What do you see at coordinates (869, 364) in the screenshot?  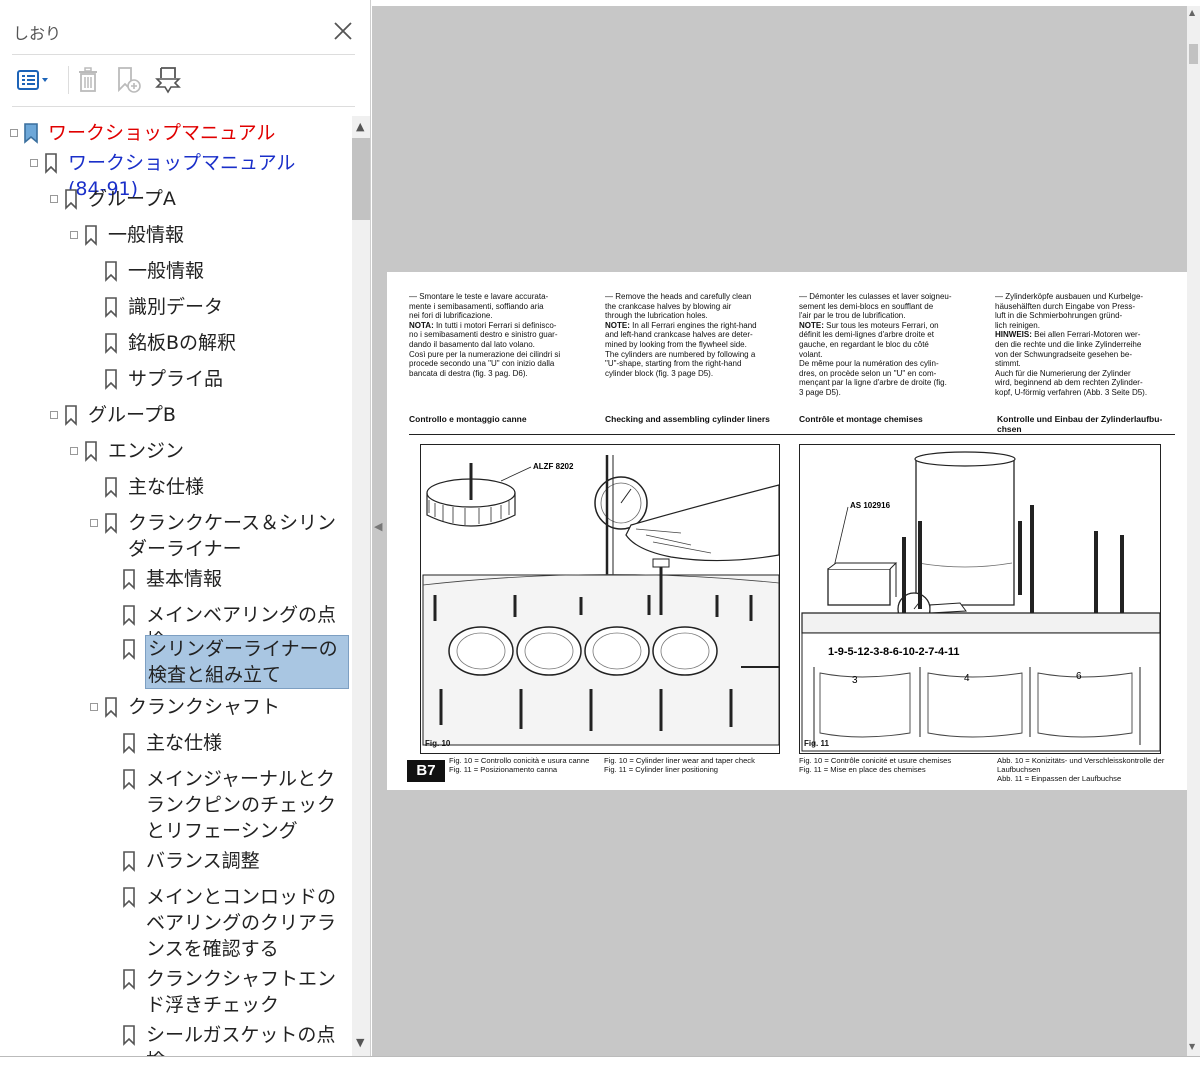 I see `text-line: De même pour la numération des cylin-` at bounding box center [869, 364].